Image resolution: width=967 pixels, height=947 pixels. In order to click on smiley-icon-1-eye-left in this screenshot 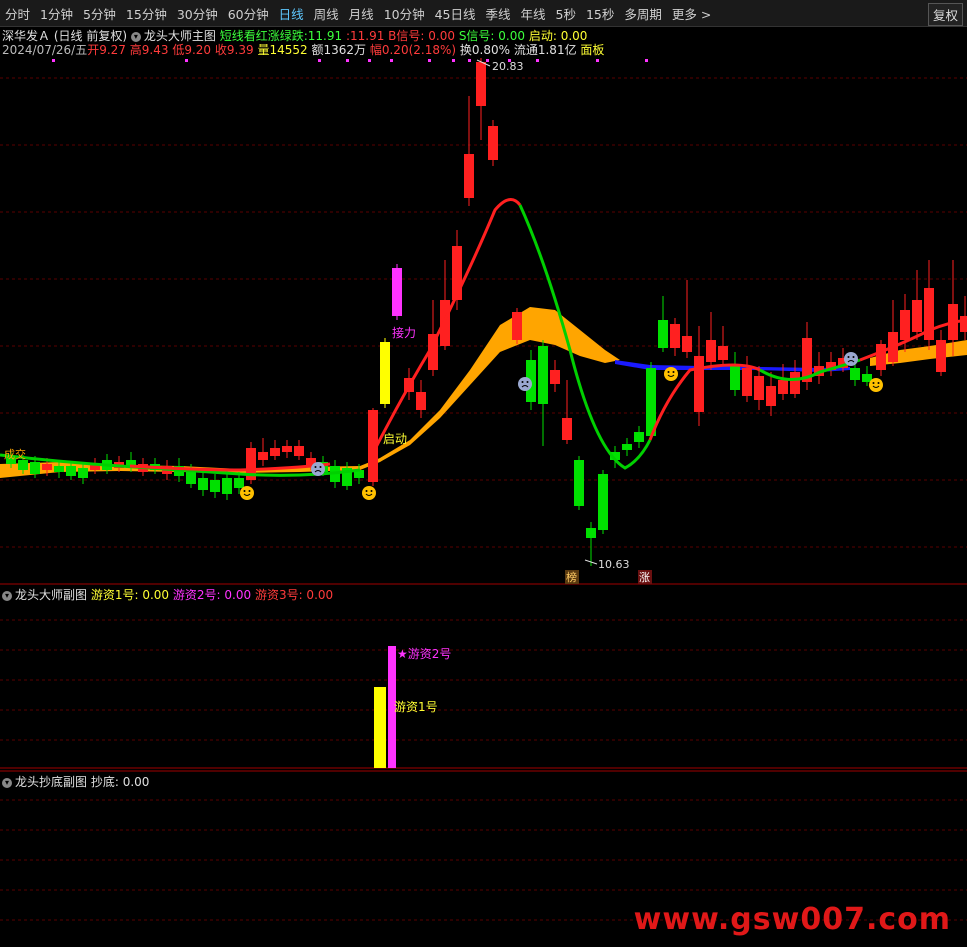, I will do `click(244, 491)`.